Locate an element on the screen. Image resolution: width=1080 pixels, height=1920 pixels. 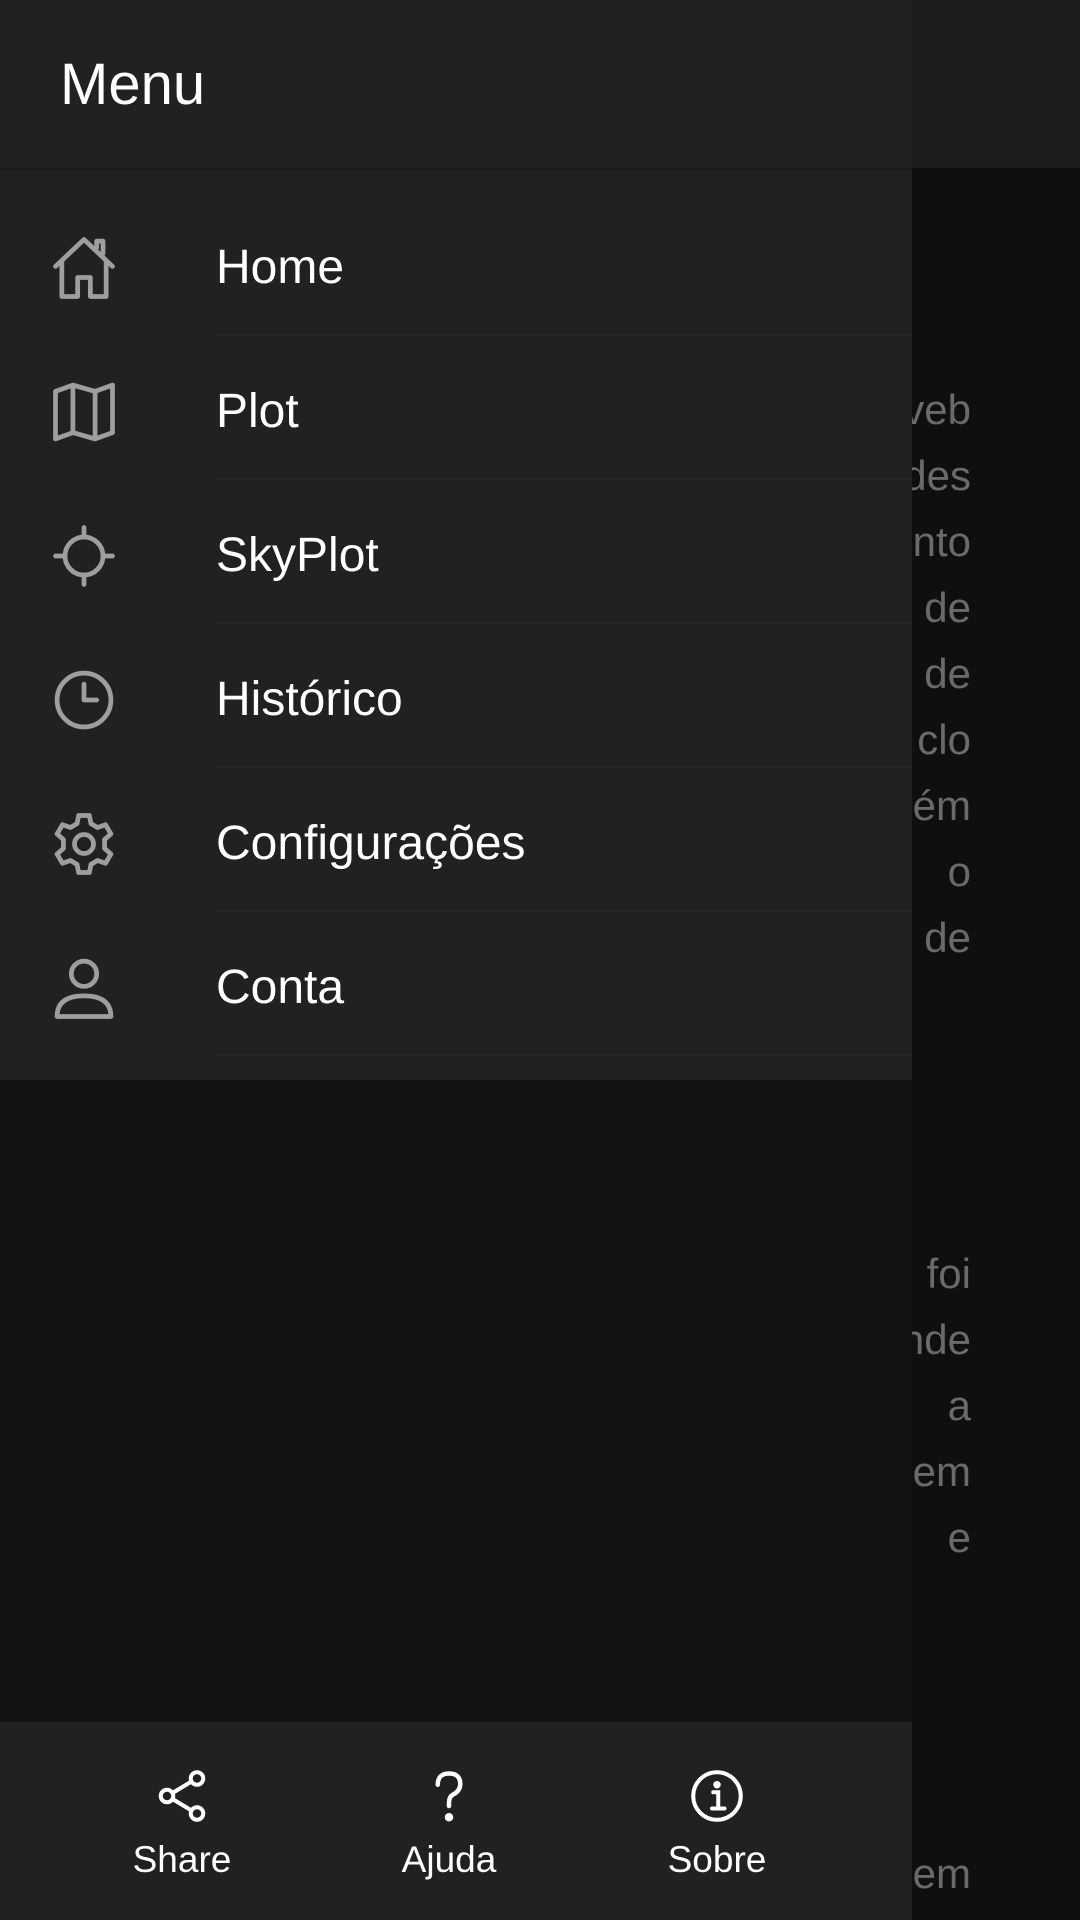
background-text-line: foi is located at coordinates (948, 1273).